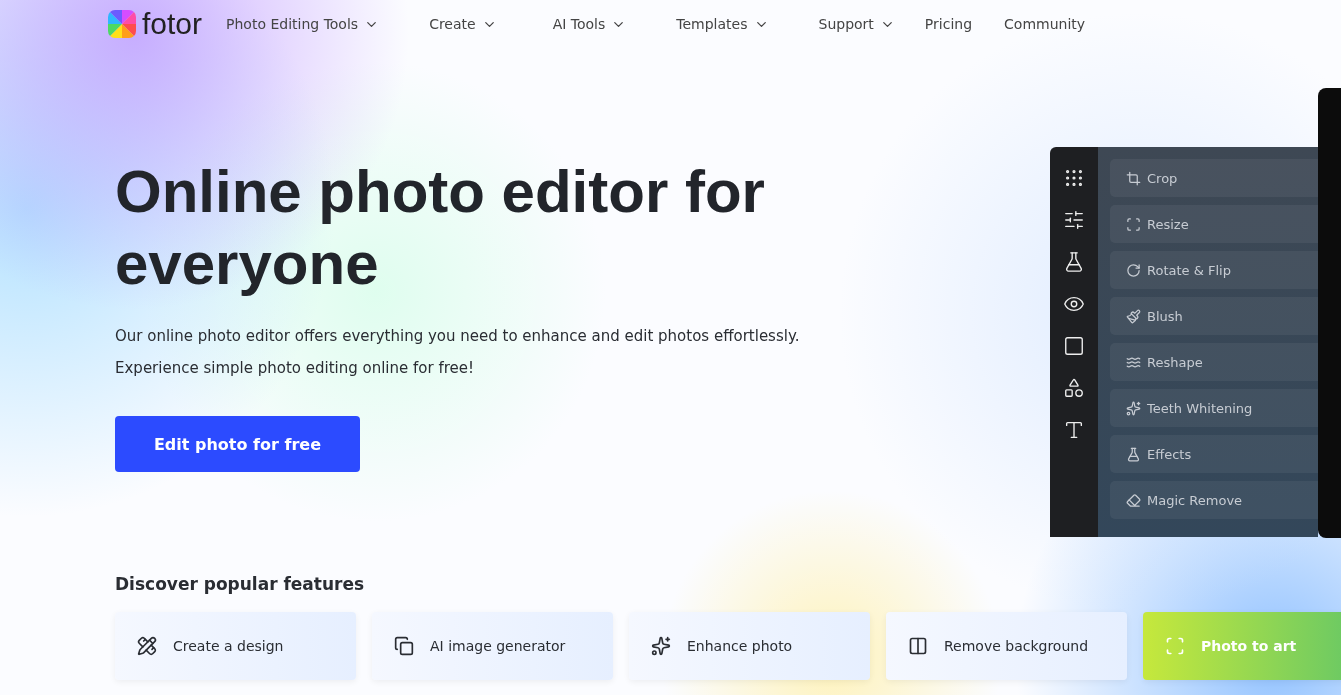  Describe the element at coordinates (1175, 362) in the screenshot. I see `tool-label: Reshape` at that location.